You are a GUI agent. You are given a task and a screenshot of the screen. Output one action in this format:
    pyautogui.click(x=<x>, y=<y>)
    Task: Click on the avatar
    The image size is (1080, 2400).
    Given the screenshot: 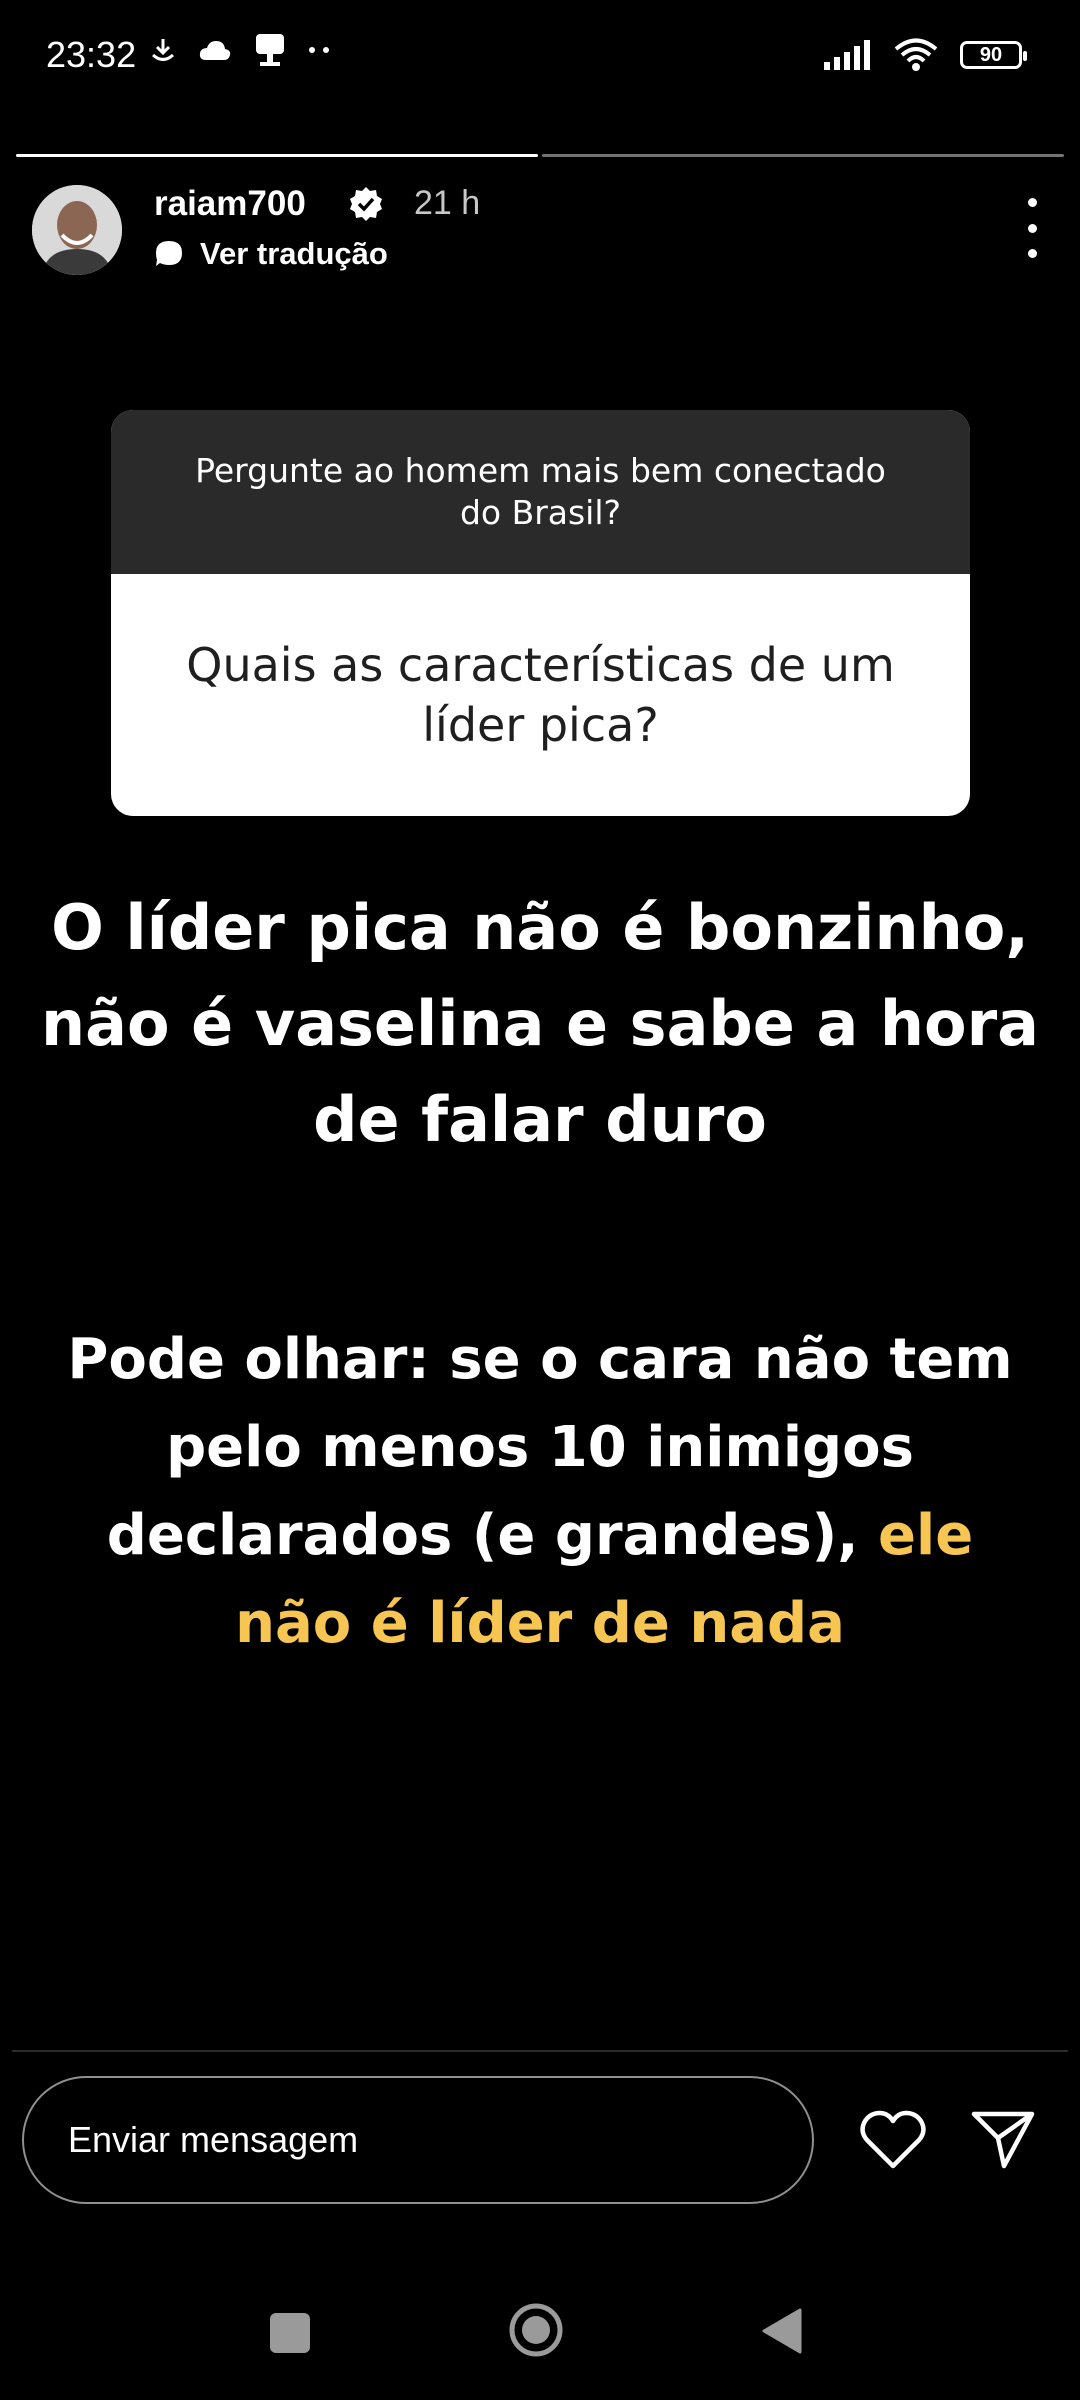 What is the action you would take?
    pyautogui.click(x=77, y=230)
    